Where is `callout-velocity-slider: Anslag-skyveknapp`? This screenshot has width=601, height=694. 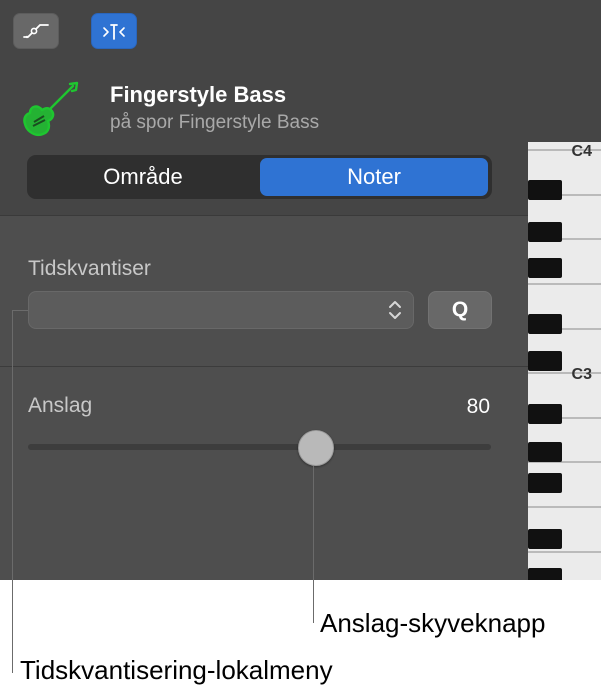
callout-velocity-slider: Anslag-skyveknapp is located at coordinates (433, 623).